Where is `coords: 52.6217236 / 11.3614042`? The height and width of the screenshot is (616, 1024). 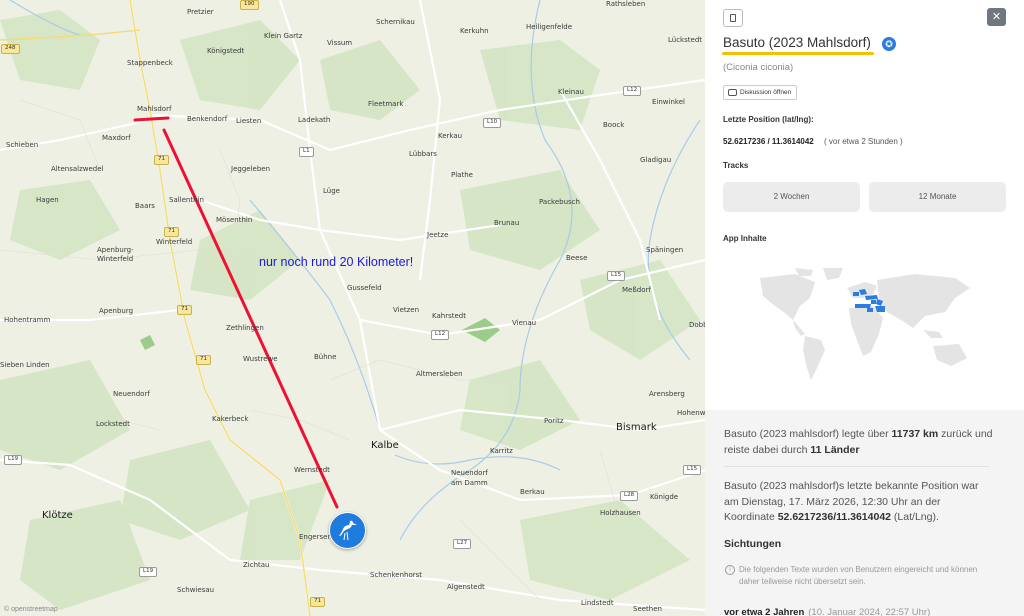
coords: 52.6217236 / 11.3614042 is located at coordinates (768, 141).